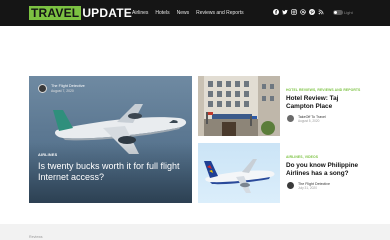 The image size is (390, 240). What do you see at coordinates (220, 13) in the screenshot?
I see `nav-item-reviews-and-reports: Reviews and Reports` at bounding box center [220, 13].